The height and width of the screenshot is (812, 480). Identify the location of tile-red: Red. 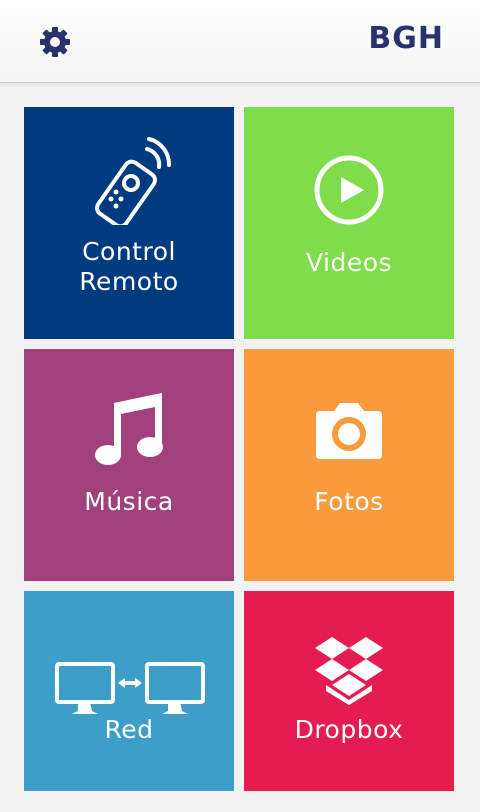
(129, 691).